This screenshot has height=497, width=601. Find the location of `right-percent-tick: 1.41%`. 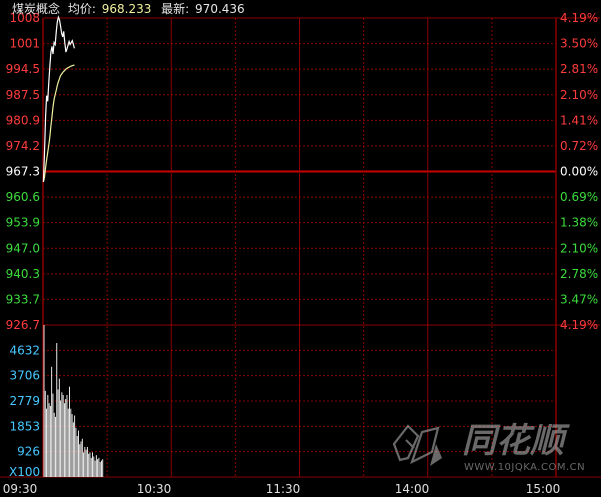

right-percent-tick: 1.41% is located at coordinates (579, 120).